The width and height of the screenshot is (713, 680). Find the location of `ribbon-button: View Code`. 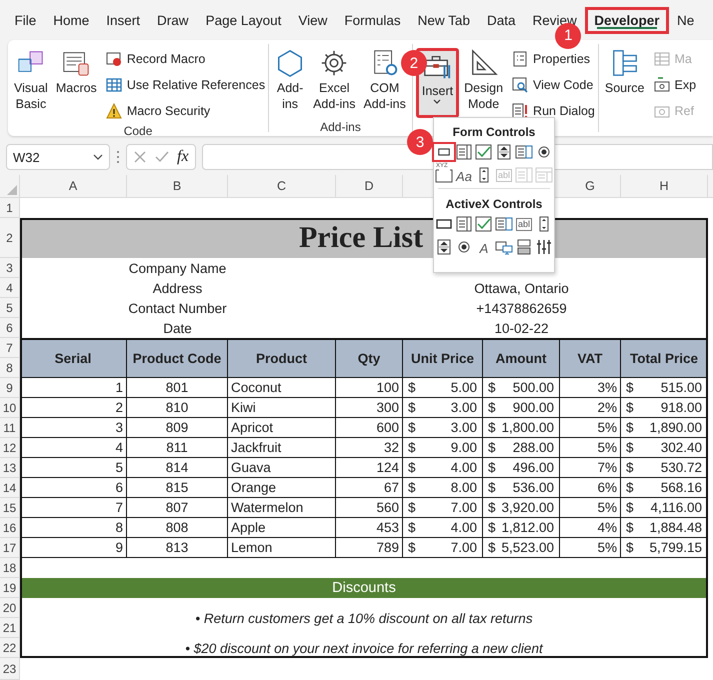

ribbon-button: View Code is located at coordinates (553, 85).